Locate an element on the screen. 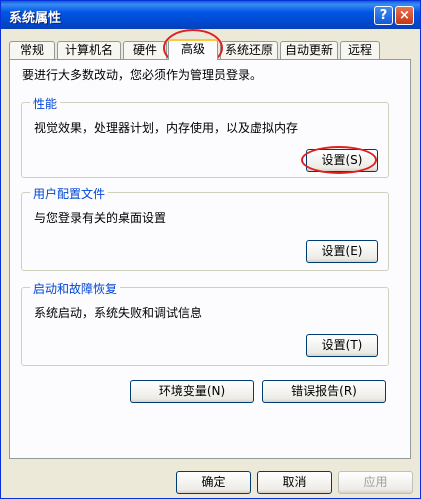  cancel-button: 取消 is located at coordinates (294, 482).